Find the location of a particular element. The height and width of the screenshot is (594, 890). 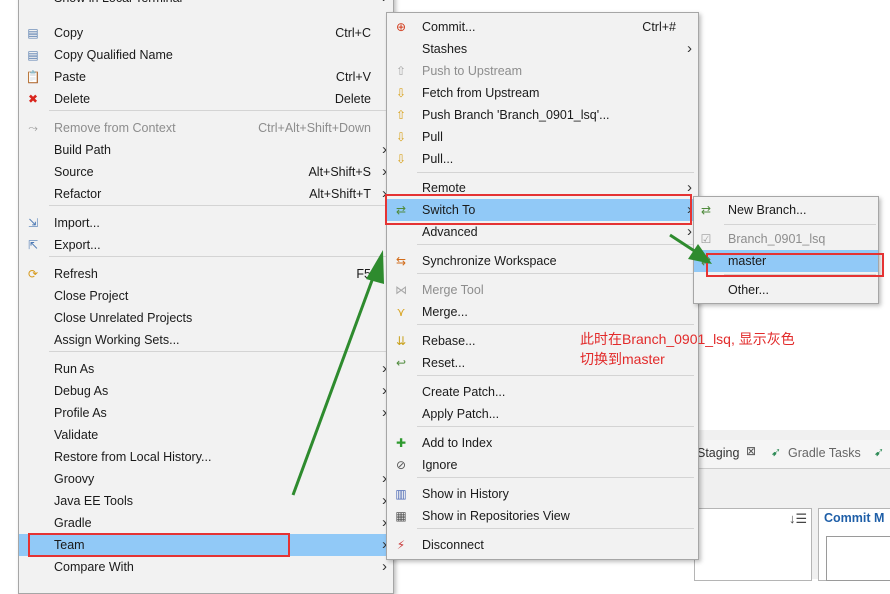

menu-item-advanced: Advanced › is located at coordinates (542, 232).